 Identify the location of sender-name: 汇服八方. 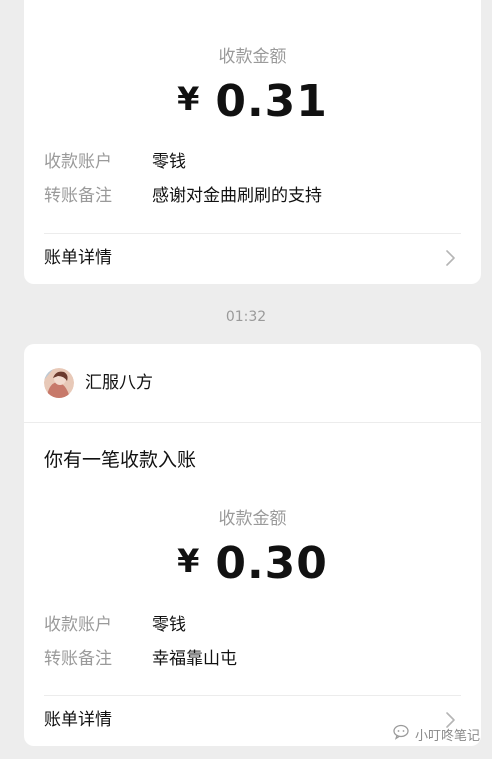
(119, 383).